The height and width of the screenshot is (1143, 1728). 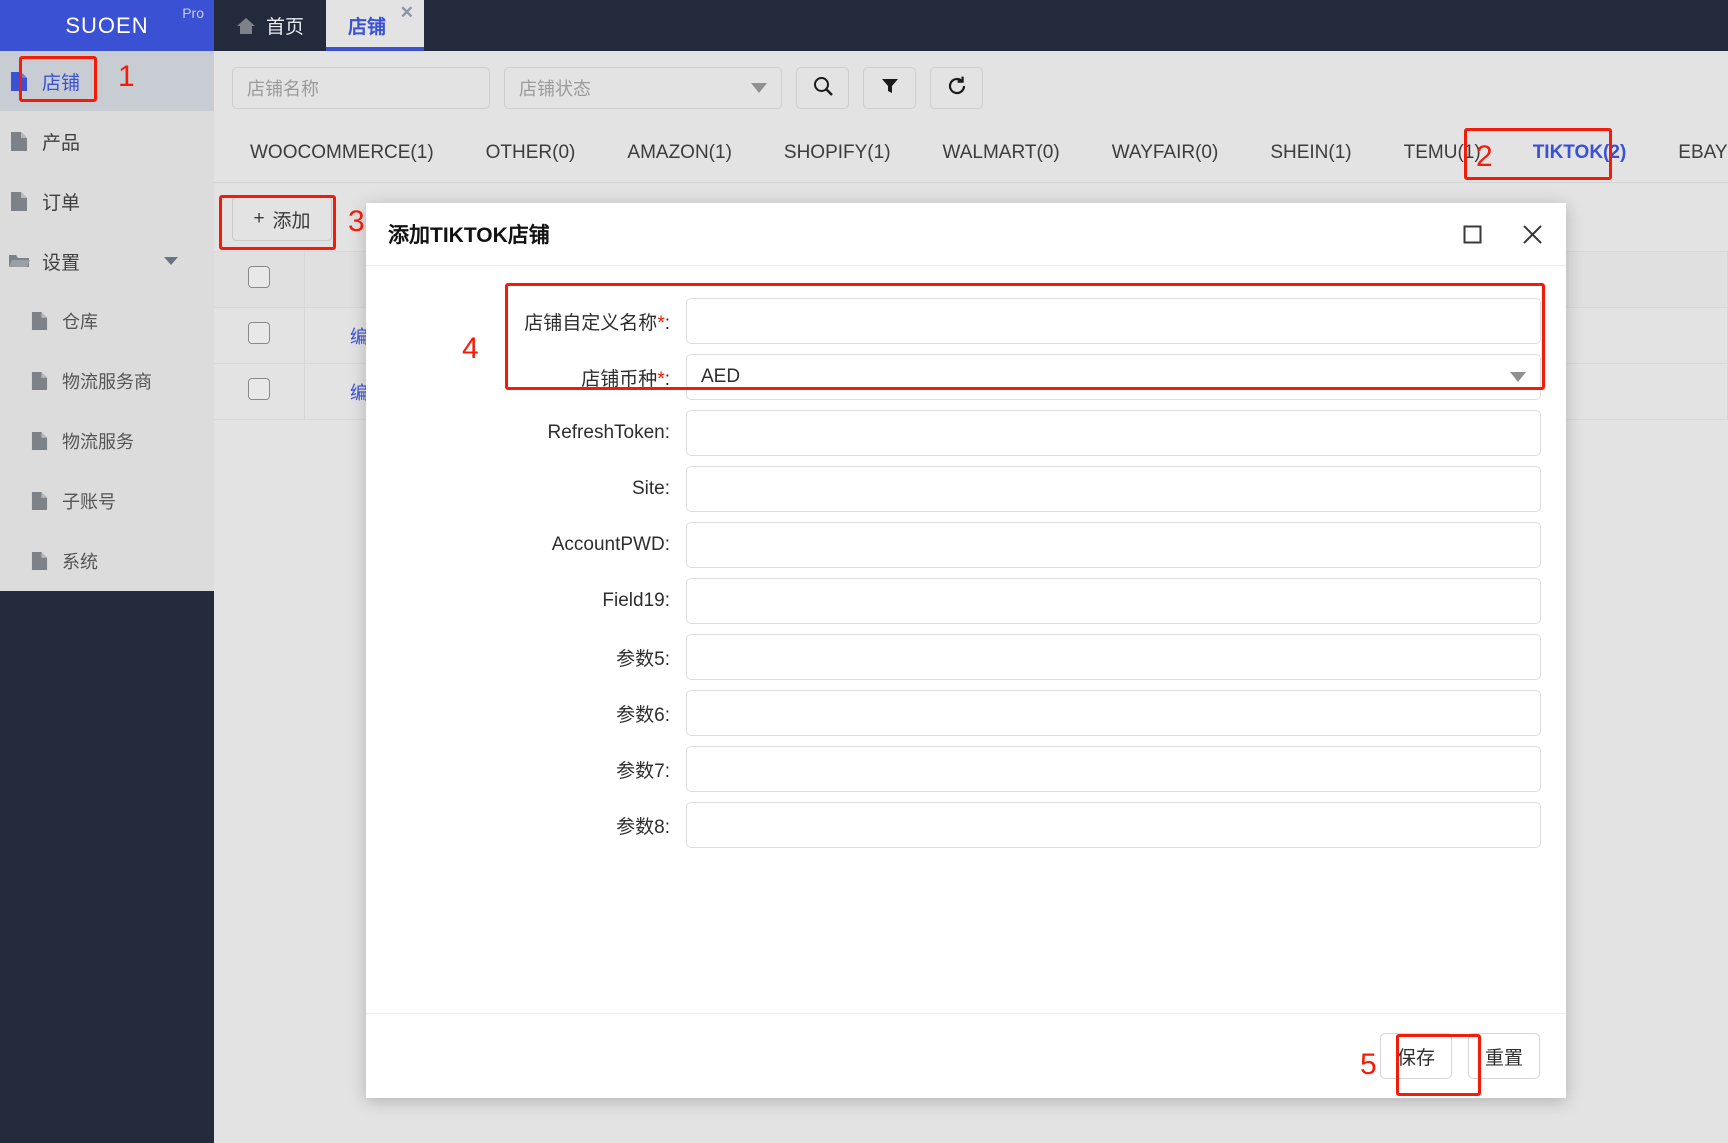 What do you see at coordinates (361, 88) in the screenshot?
I see `search-input: 店铺名称` at bounding box center [361, 88].